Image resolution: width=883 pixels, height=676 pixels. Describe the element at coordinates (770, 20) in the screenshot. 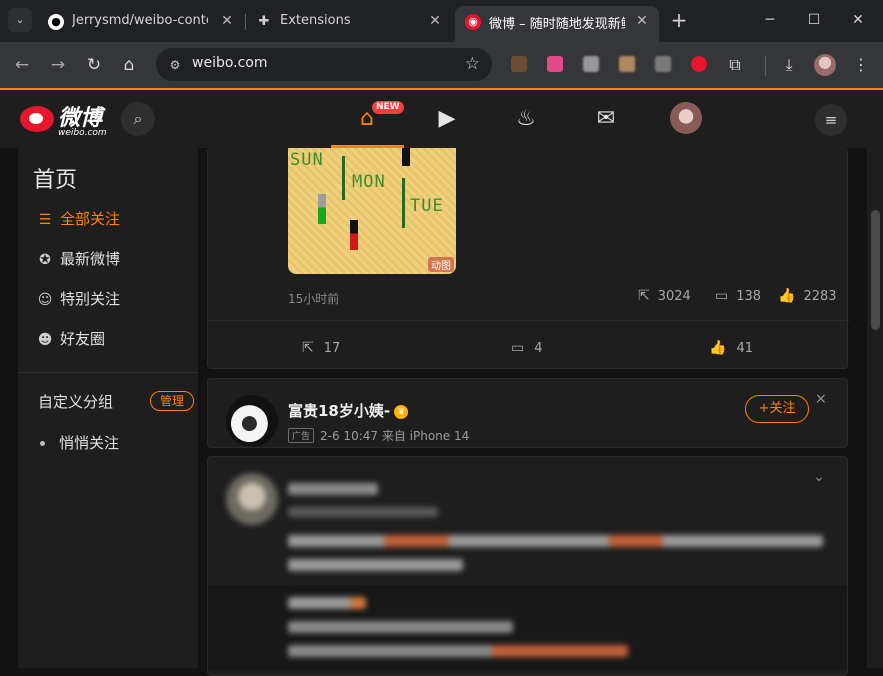

I see `minimize-button: ─` at that location.